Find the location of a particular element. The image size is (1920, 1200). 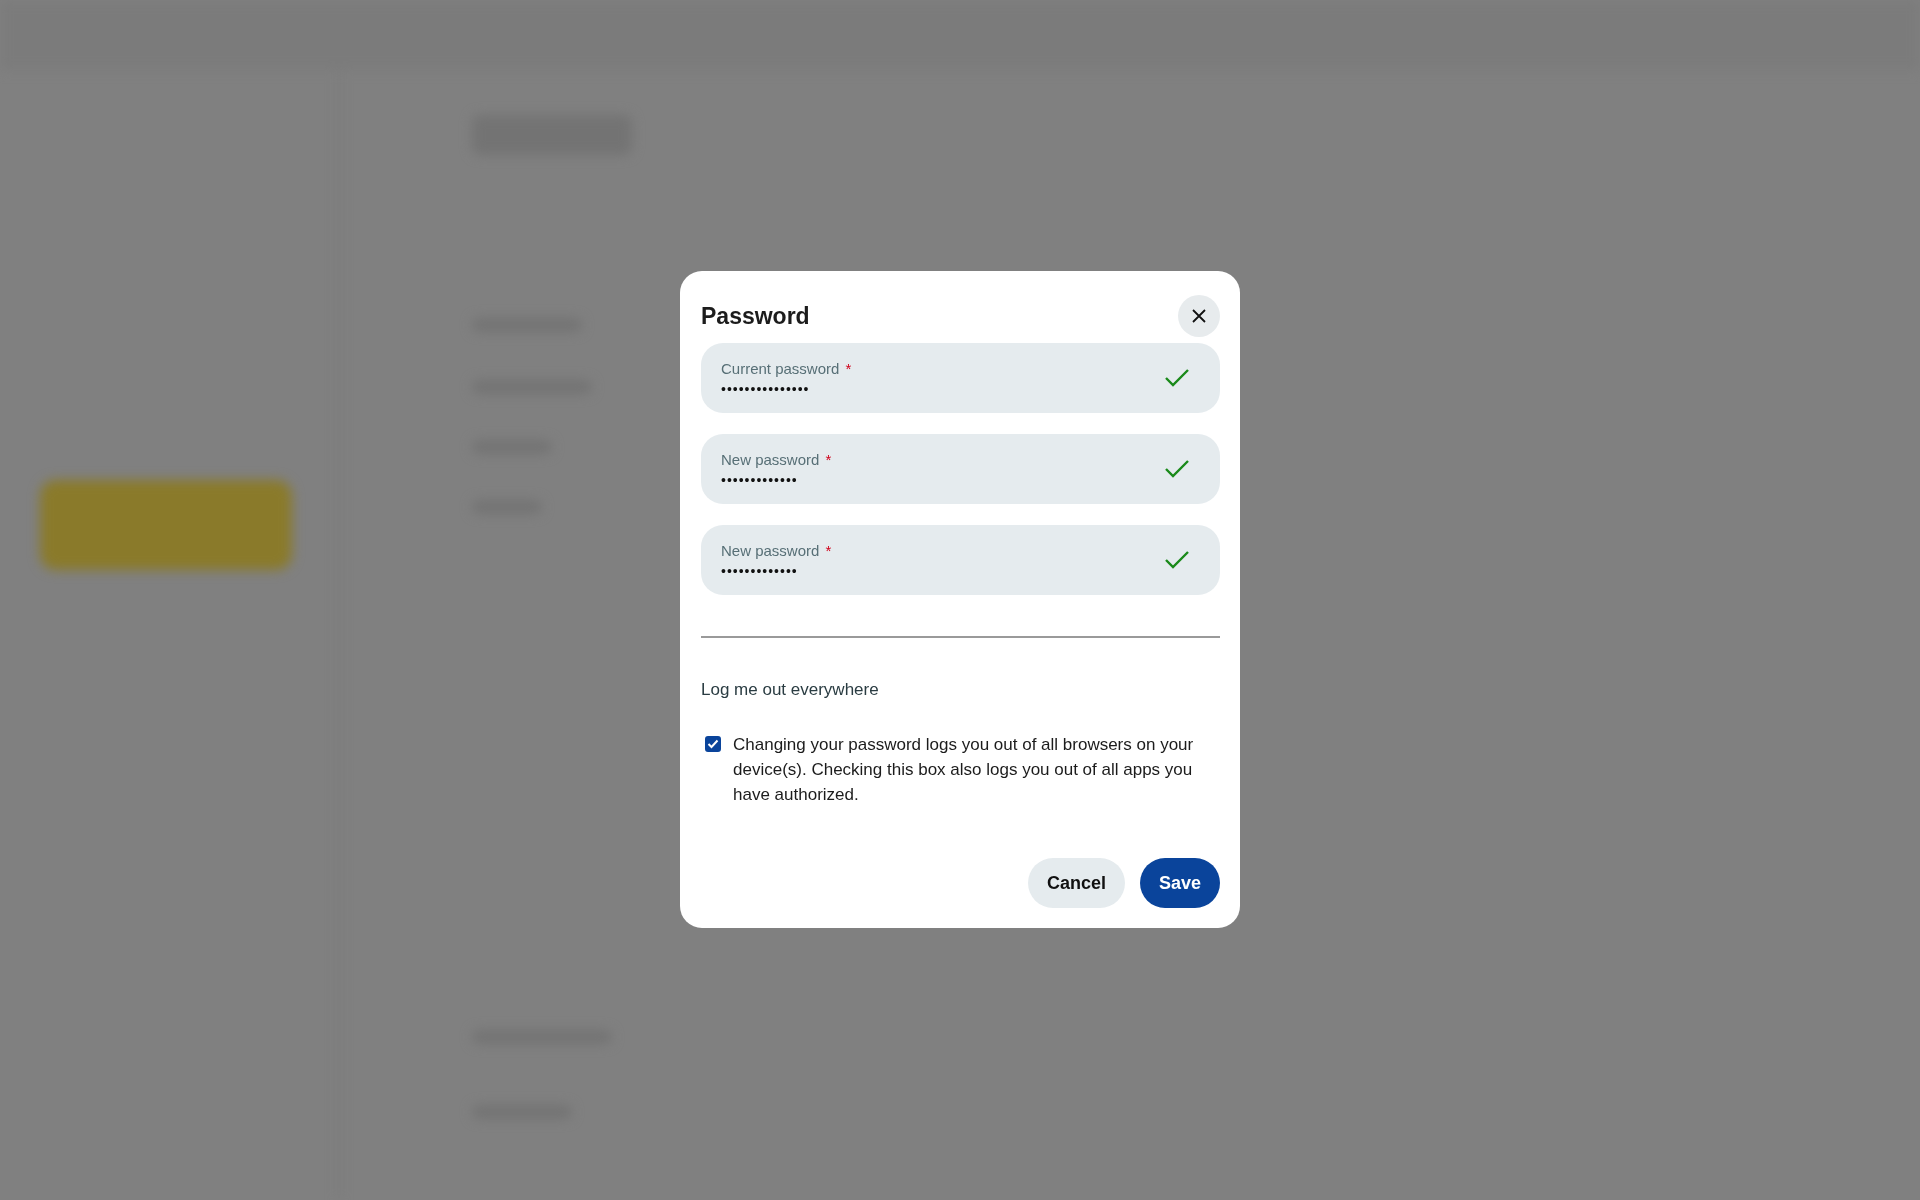

save-button: Save is located at coordinates (1179, 883).